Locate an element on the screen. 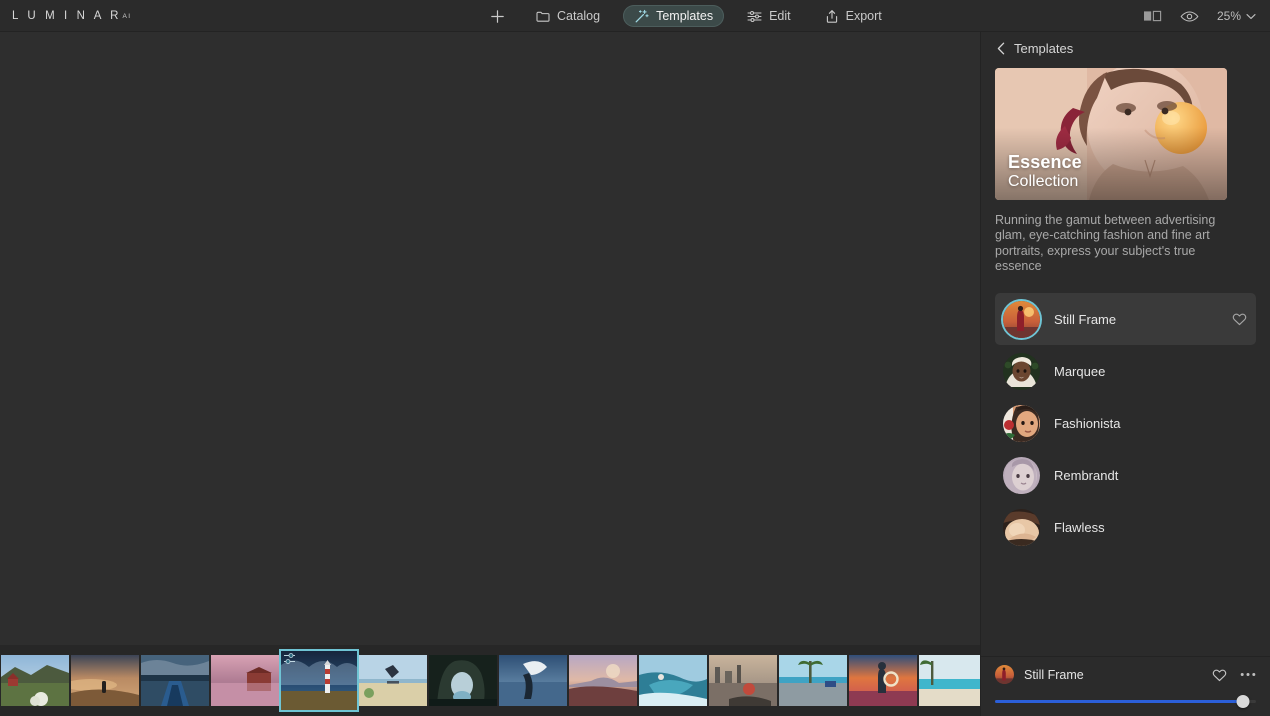 The width and height of the screenshot is (1270, 716). nav-item-templates: Templates is located at coordinates (674, 16).